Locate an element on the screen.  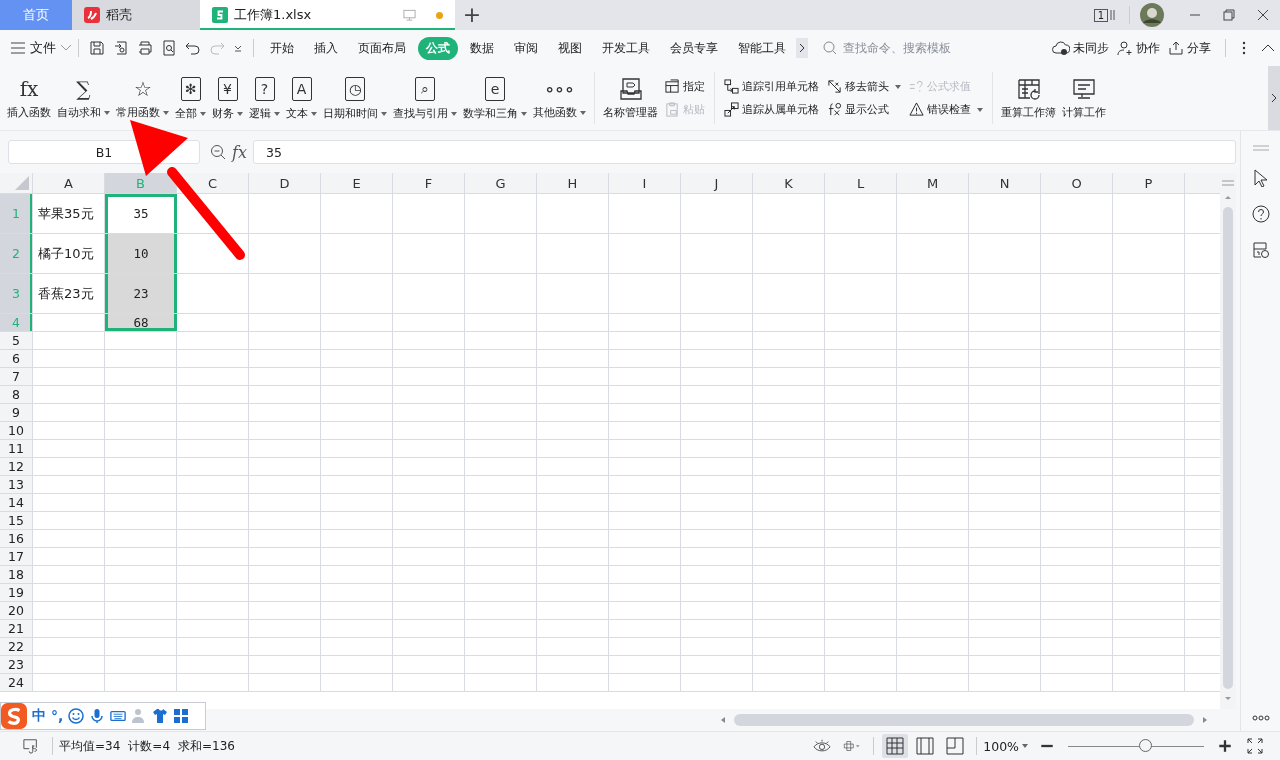
function-button: ☆ 常用函数 is located at coordinates (142, 98).